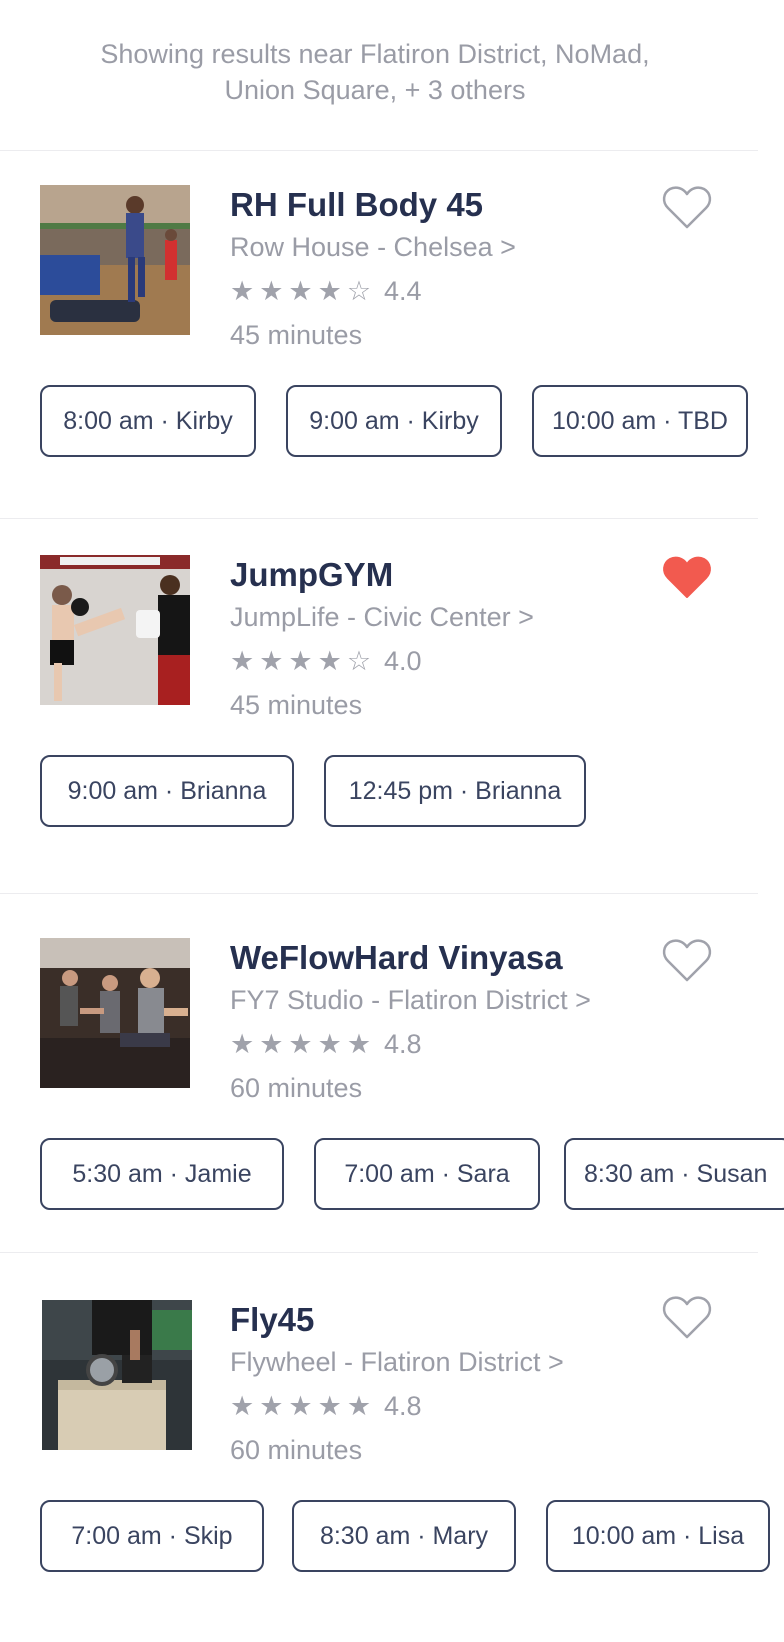  I want to click on time-slot-button: 12:45 pm · Brianna, so click(455, 791).